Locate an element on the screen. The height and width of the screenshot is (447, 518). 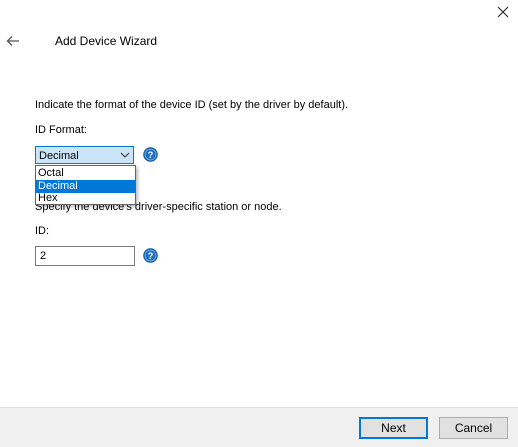
back-button is located at coordinates (13, 41).